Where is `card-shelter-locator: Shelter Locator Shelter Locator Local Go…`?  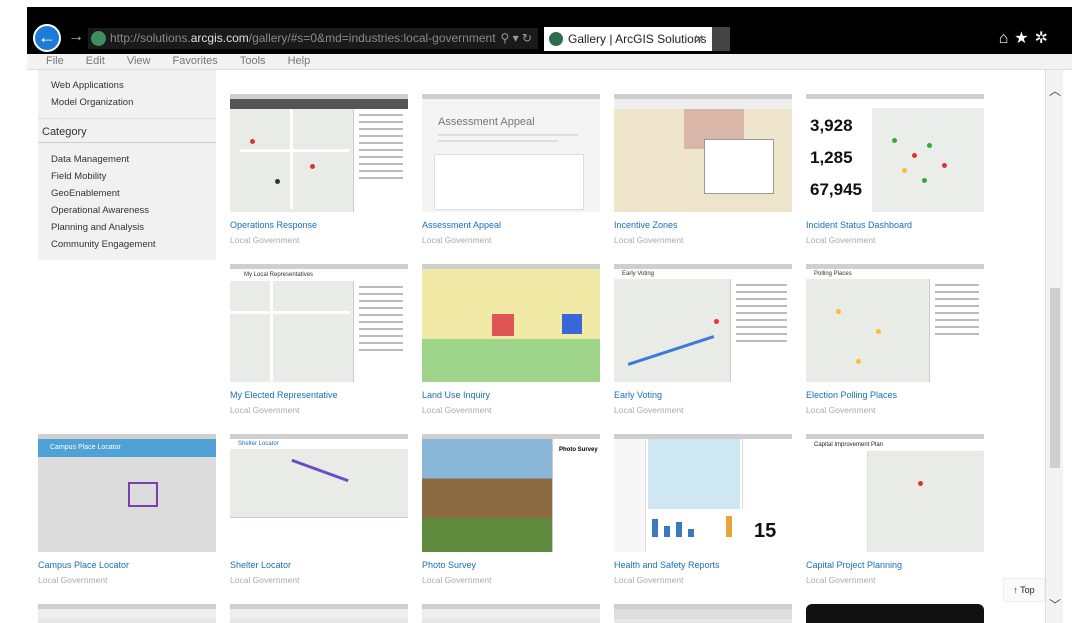 card-shelter-locator: Shelter Locator Shelter Locator Local Go… is located at coordinates (319, 509).